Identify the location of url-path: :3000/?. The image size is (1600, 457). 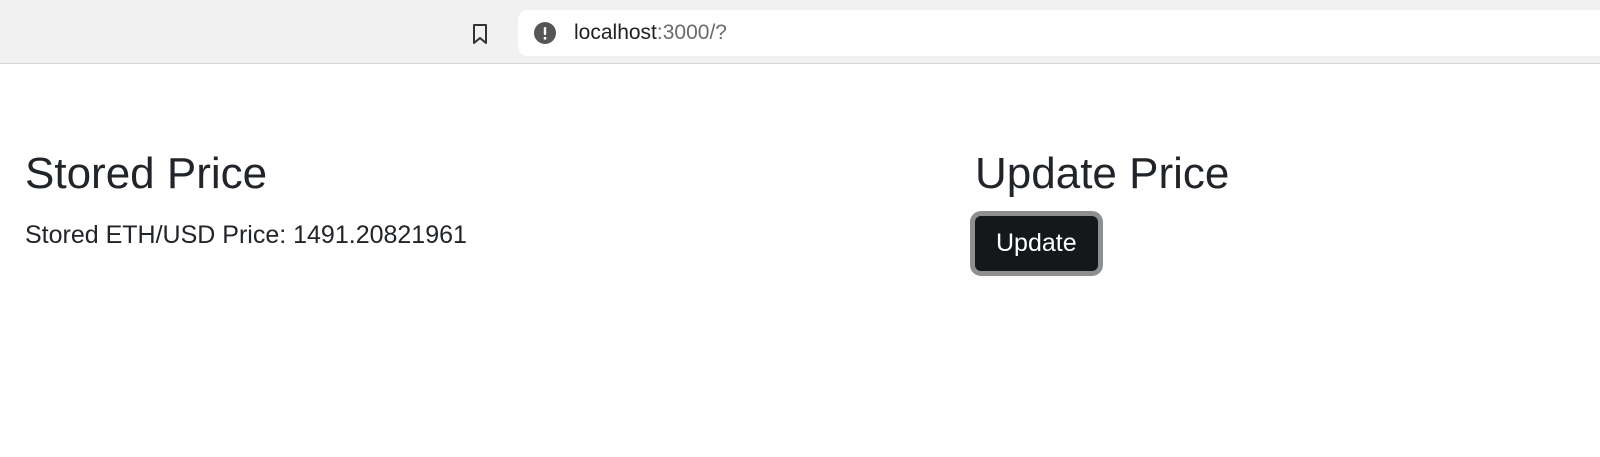
(691, 32).